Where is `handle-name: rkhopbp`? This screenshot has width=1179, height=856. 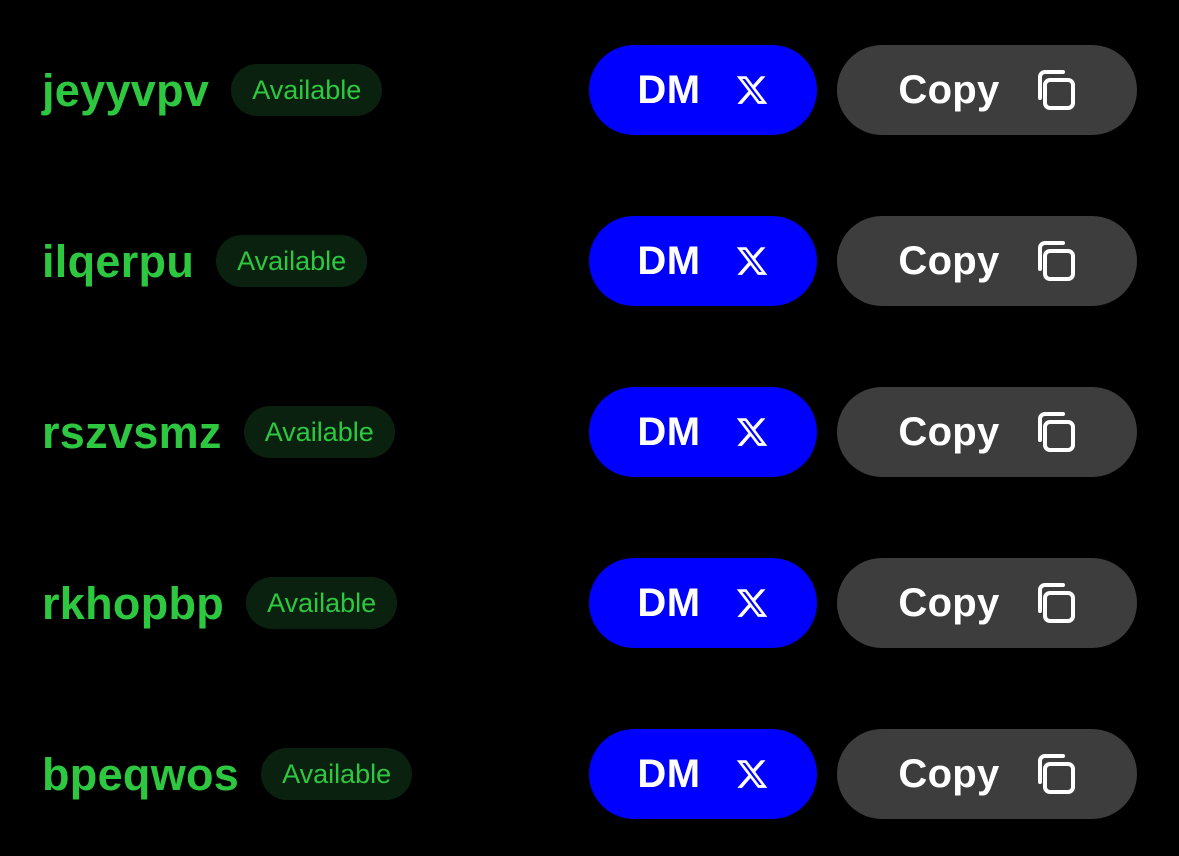
handle-name: rkhopbp is located at coordinates (133, 603).